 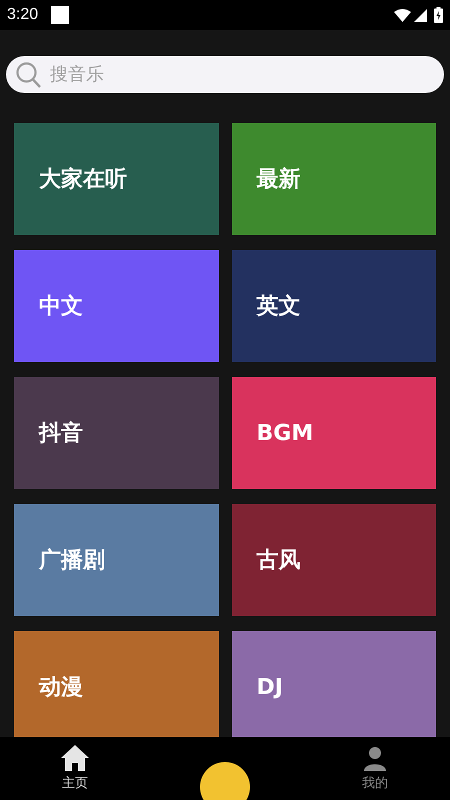 What do you see at coordinates (438, 15) in the screenshot?
I see `battery-icon` at bounding box center [438, 15].